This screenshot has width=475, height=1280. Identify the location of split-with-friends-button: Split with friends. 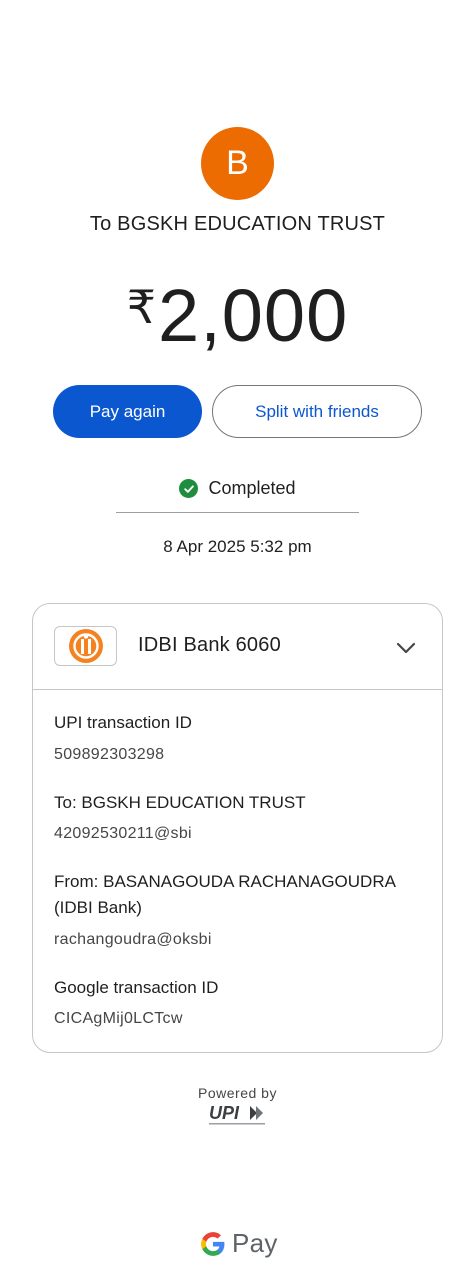
(317, 411).